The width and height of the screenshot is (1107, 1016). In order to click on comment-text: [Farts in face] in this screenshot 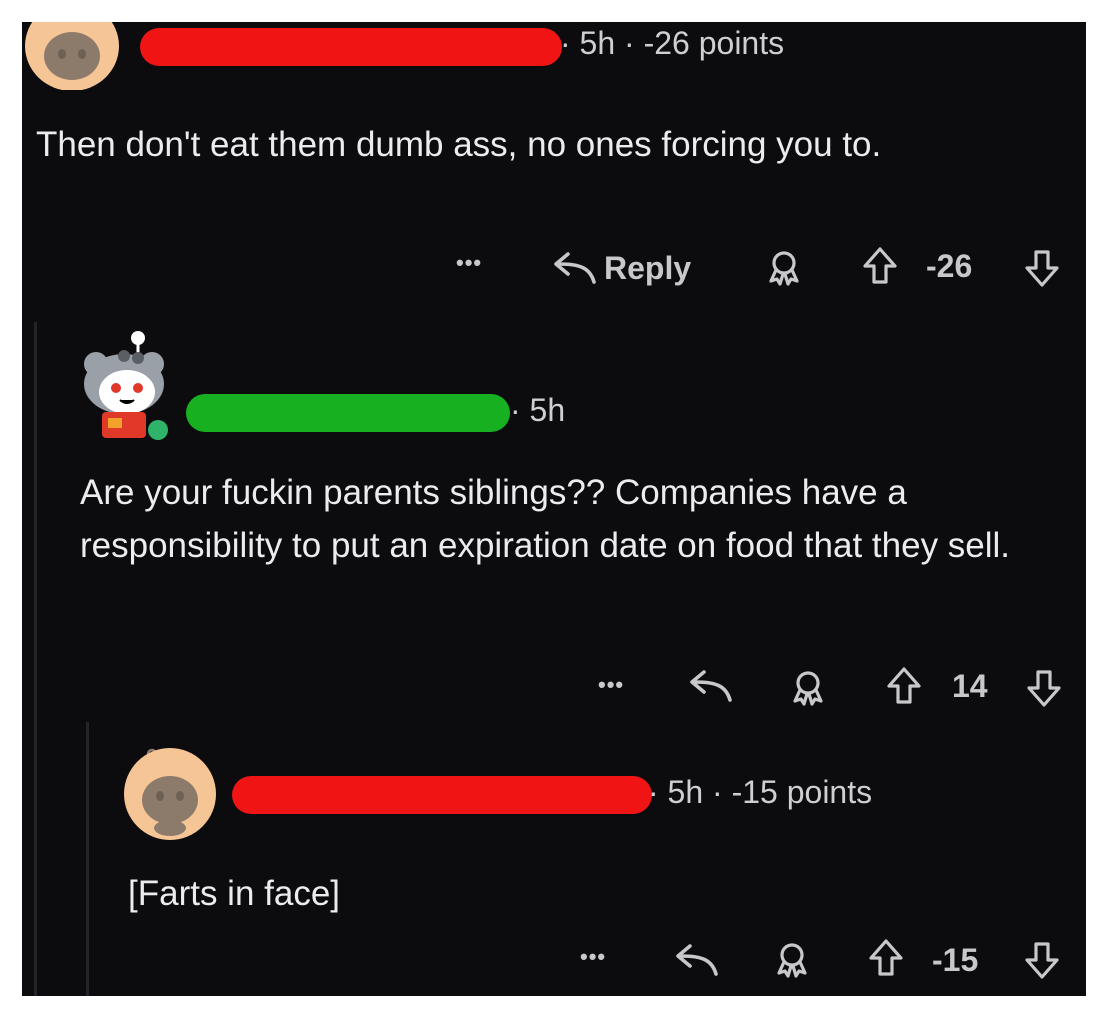, I will do `click(234, 893)`.